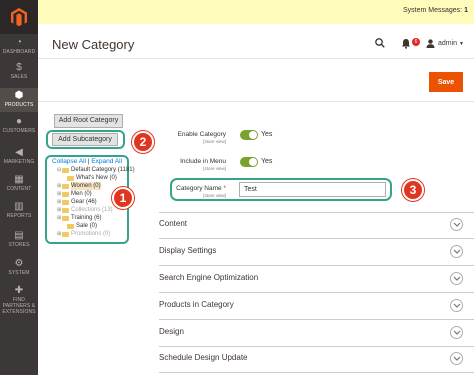 This screenshot has height=375, width=474. I want to click on required-asterisk: *, so click(224, 188).